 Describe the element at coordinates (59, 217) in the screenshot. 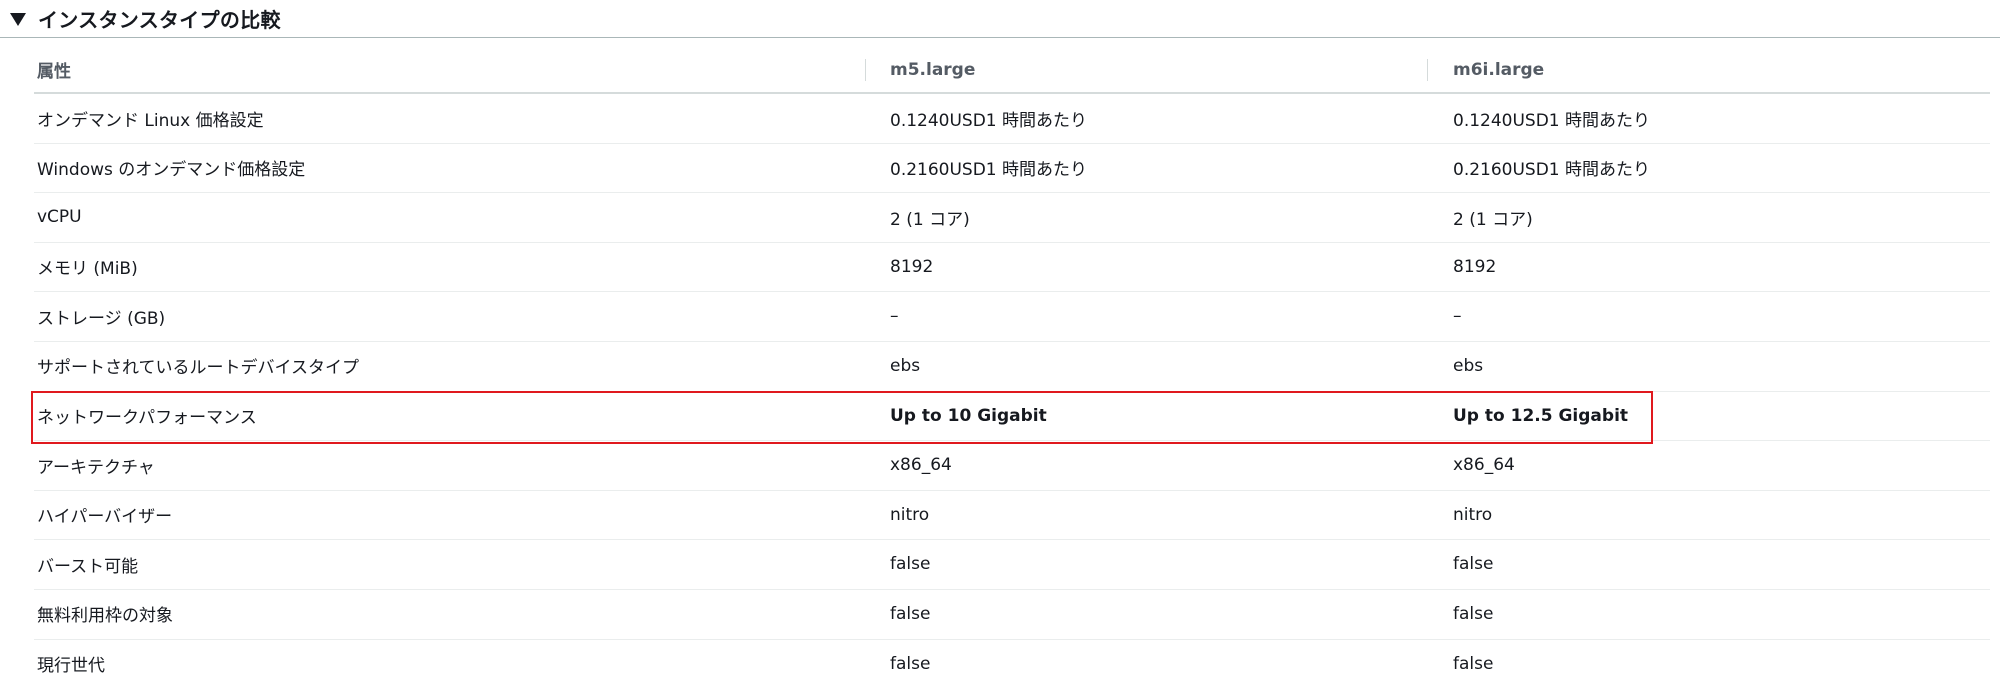

I see `attribute-cell: vCPU` at that location.